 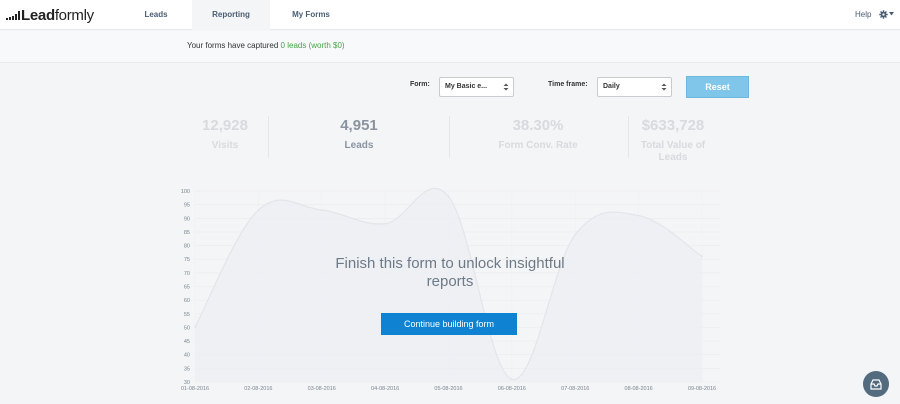 What do you see at coordinates (187, 301) in the screenshot?
I see `y-tick-label: 60` at bounding box center [187, 301].